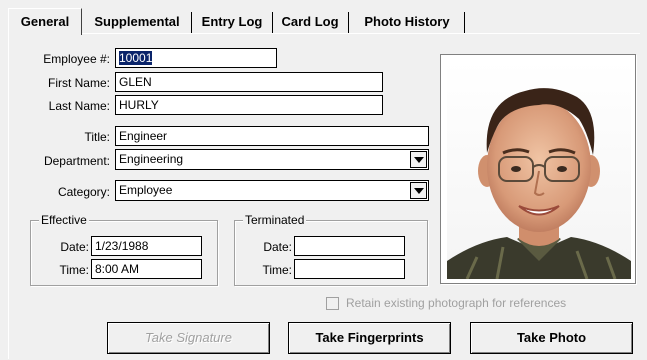 Image resolution: width=647 pixels, height=360 pixels. Describe the element at coordinates (407, 23) in the screenshot. I see `tab-photo-history: Photo History` at that location.